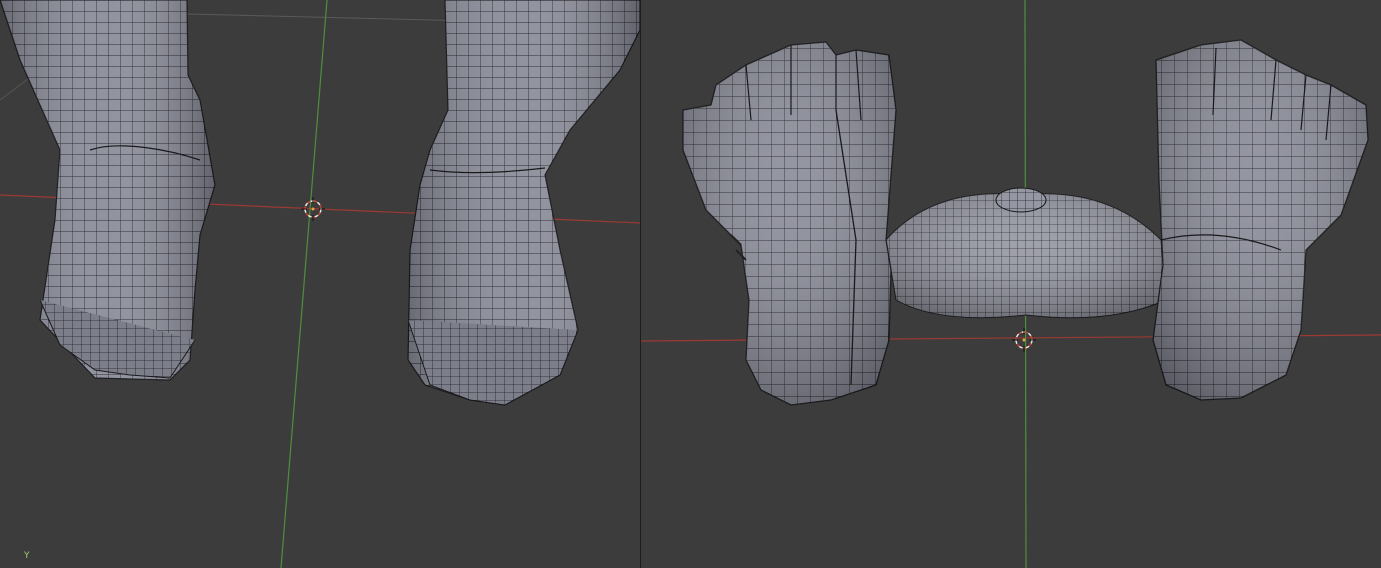 This screenshot has width=1381, height=568. What do you see at coordinates (1026, 253) in the screenshot?
I see `legs-mesh` at bounding box center [1026, 253].